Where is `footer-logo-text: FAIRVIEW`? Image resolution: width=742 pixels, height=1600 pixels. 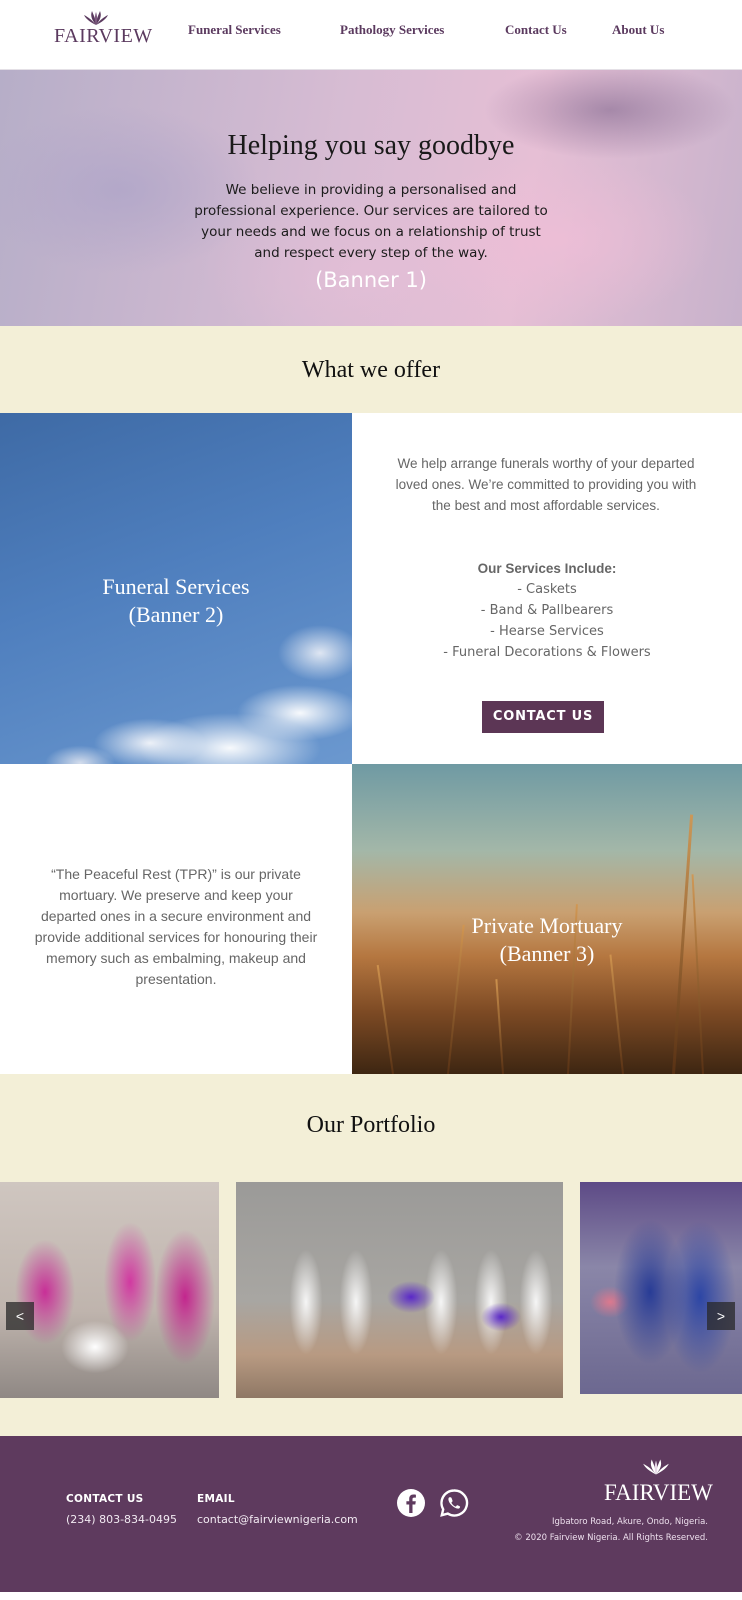 footer-logo-text: FAIRVIEW is located at coordinates (658, 1492).